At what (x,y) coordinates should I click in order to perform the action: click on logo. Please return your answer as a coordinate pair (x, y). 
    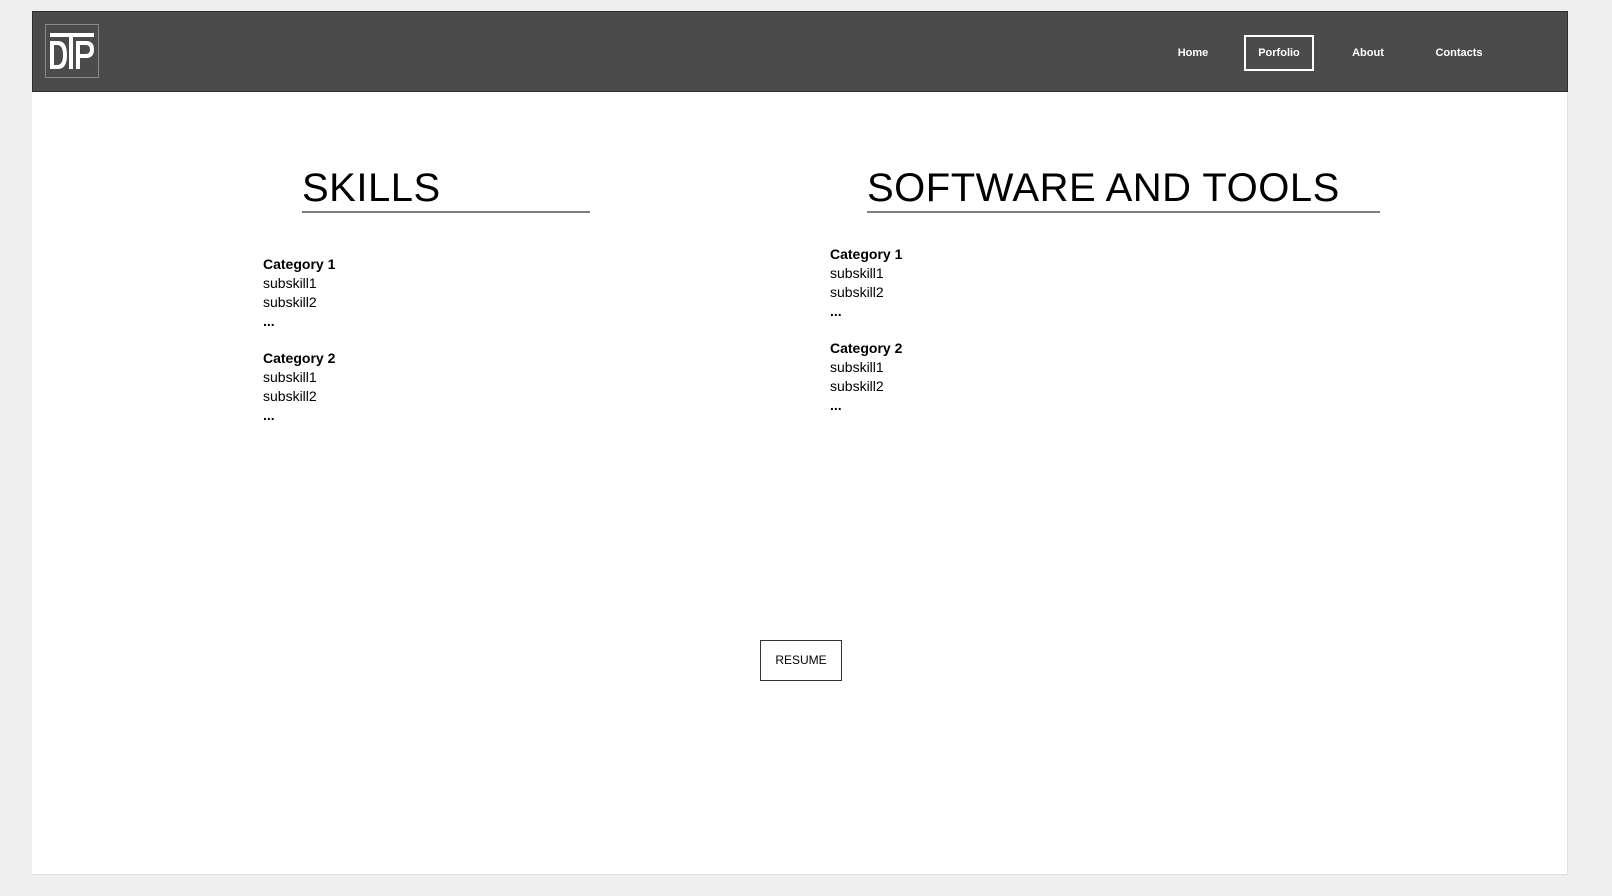
    Looking at the image, I should click on (72, 51).